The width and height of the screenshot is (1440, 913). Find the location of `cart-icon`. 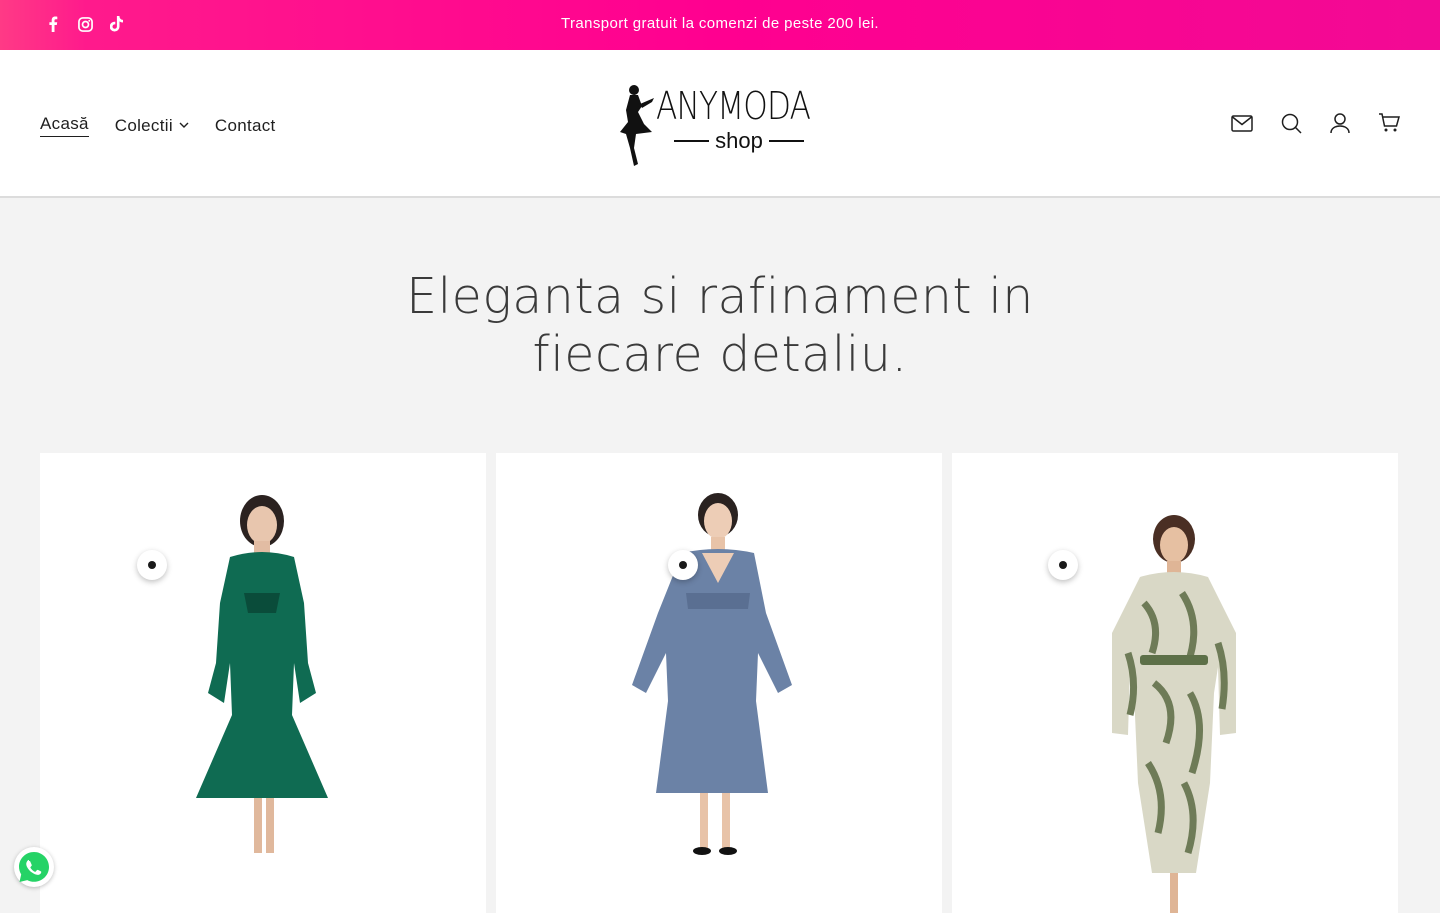

cart-icon is located at coordinates (1389, 123).